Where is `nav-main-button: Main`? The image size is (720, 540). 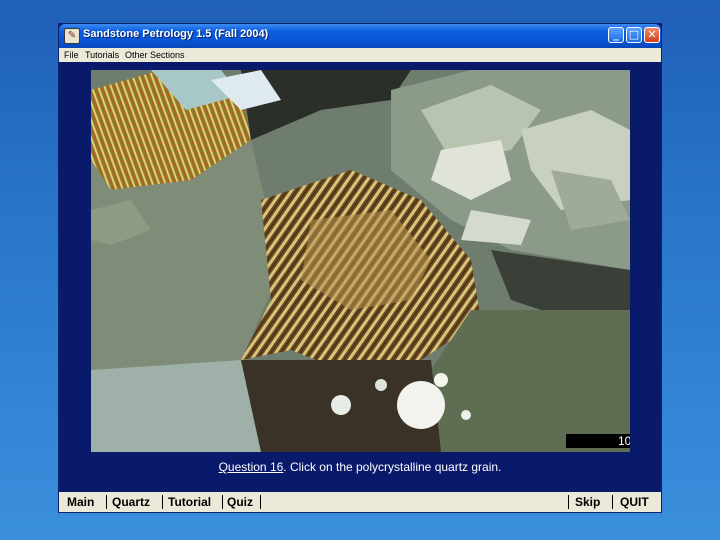
nav-main-button: Main is located at coordinates (80, 502).